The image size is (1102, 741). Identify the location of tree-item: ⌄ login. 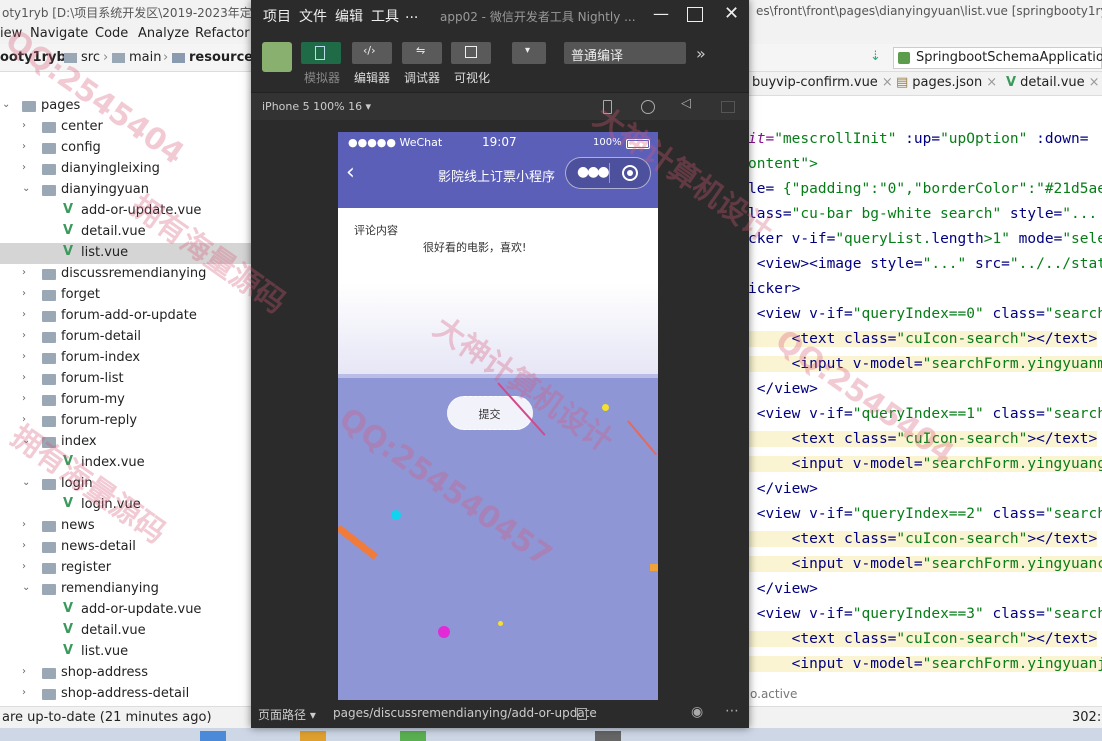
(126, 484).